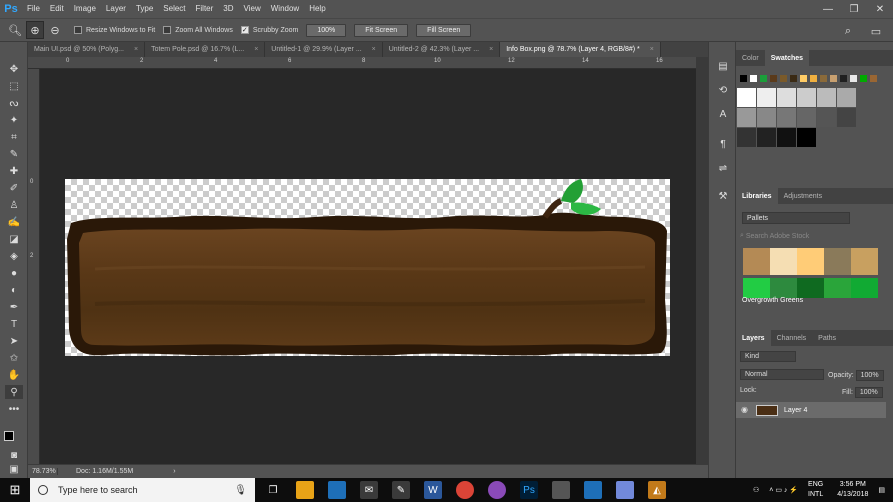  Describe the element at coordinates (14, 358) in the screenshot. I see `shape-tool-icon: ✩` at that location.